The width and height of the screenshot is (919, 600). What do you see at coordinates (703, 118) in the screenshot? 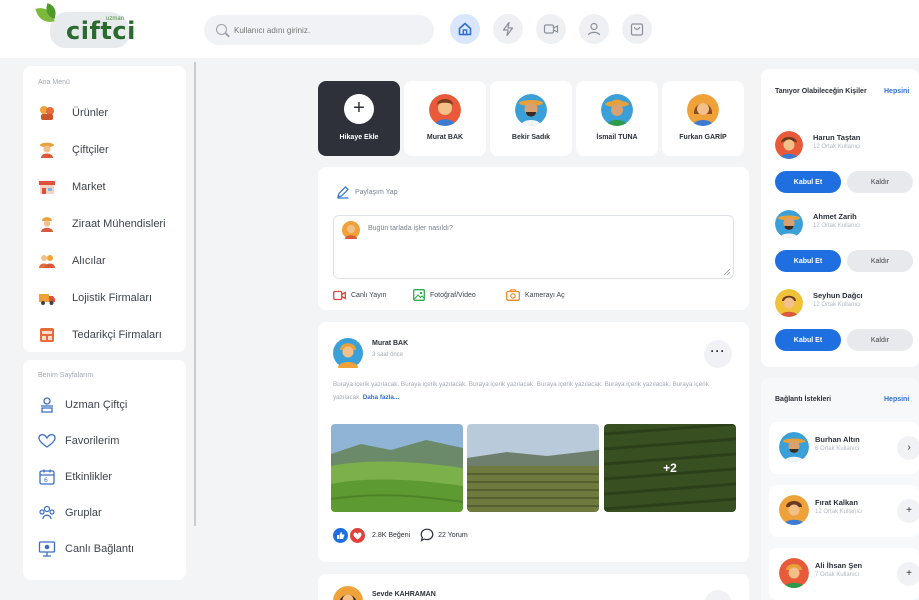
I see `story-item: Furkan GARİP` at bounding box center [703, 118].